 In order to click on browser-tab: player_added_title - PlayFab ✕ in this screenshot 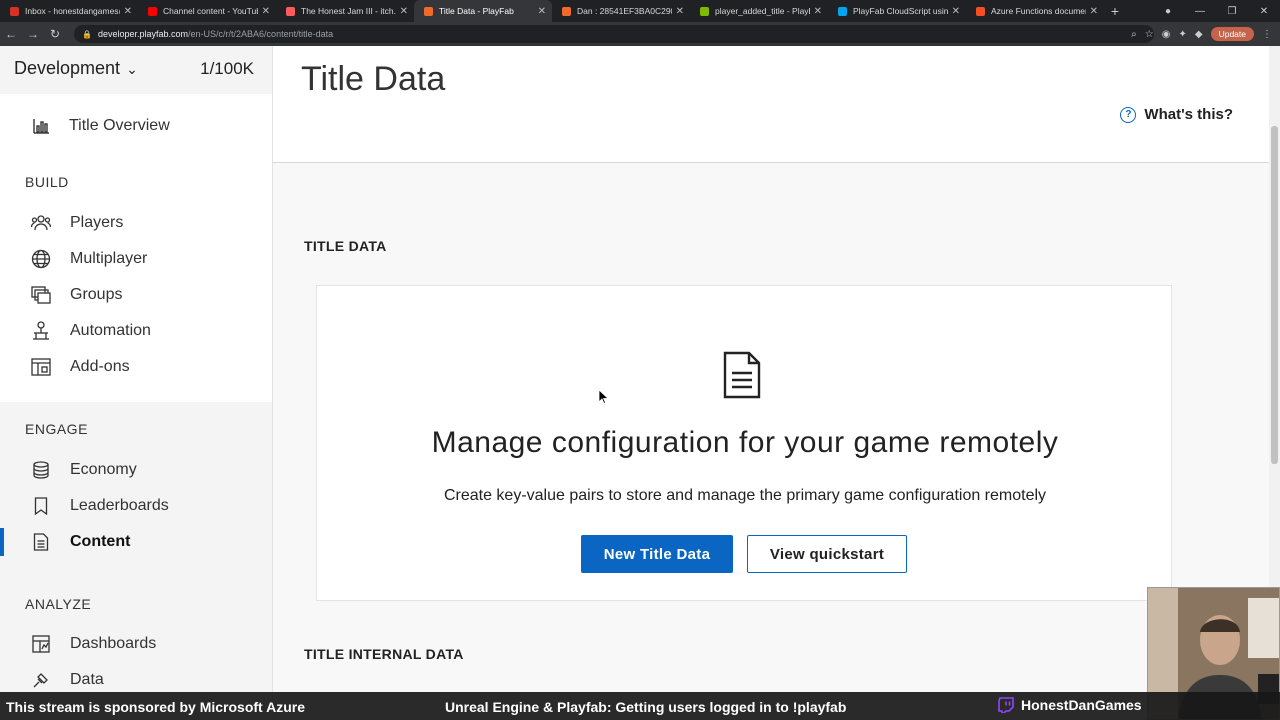, I will do `click(759, 11)`.